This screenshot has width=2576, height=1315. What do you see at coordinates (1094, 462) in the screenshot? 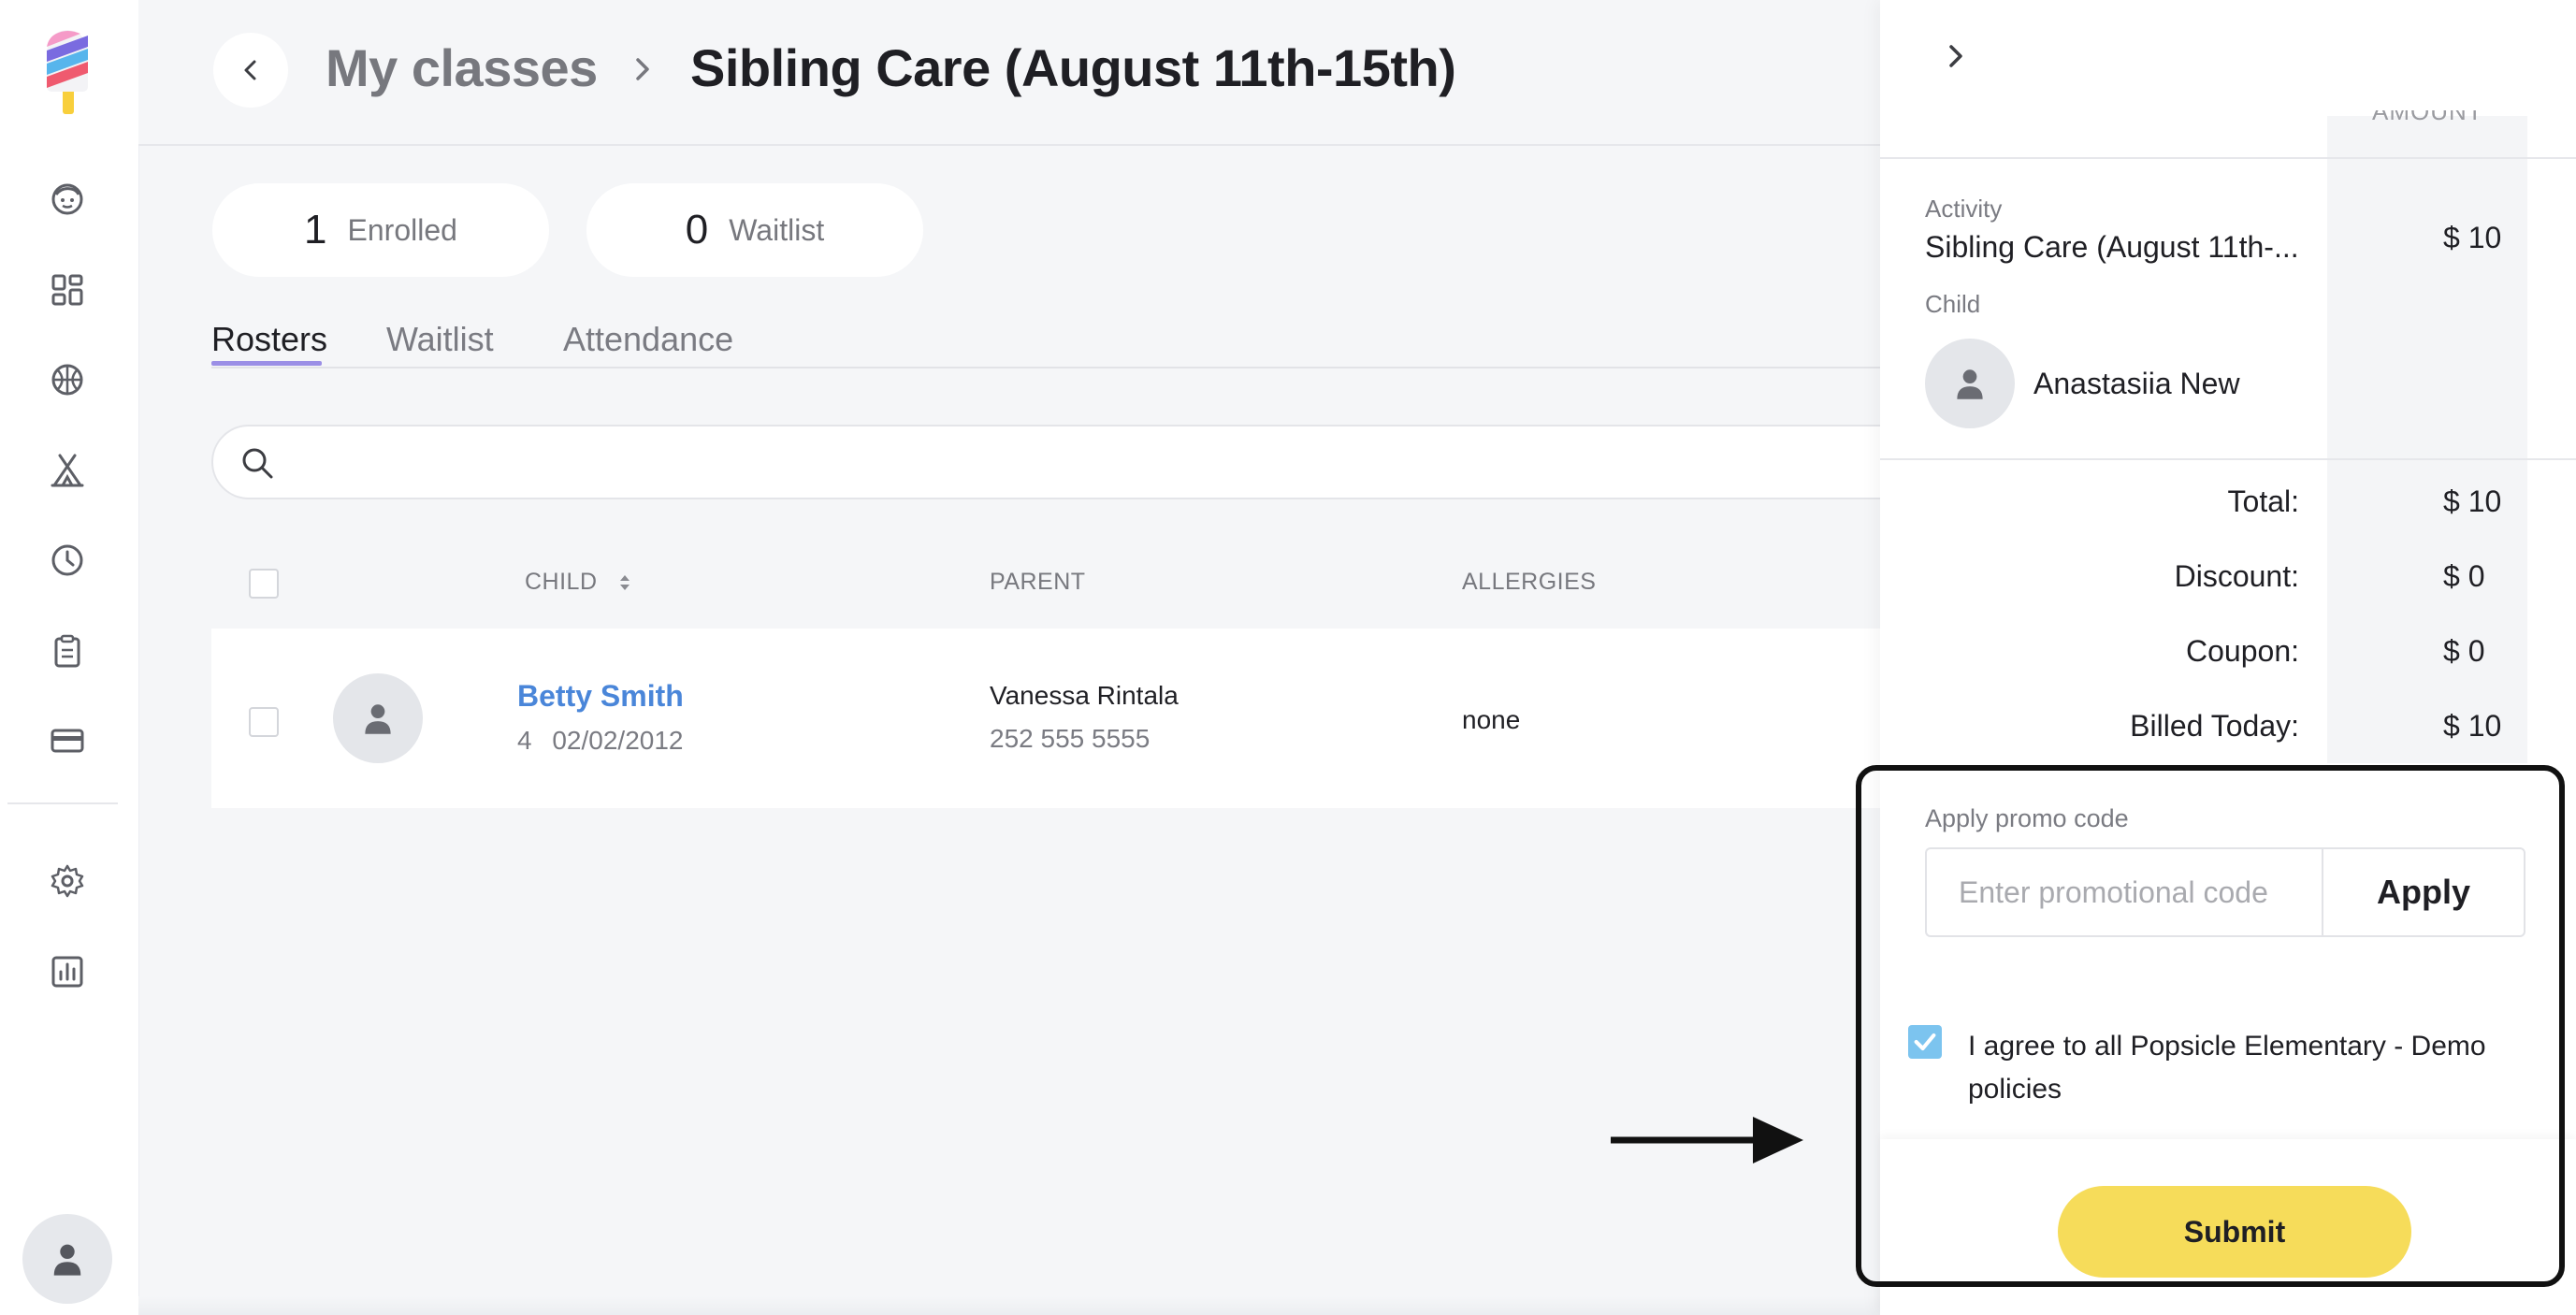
I see `search-input` at bounding box center [1094, 462].